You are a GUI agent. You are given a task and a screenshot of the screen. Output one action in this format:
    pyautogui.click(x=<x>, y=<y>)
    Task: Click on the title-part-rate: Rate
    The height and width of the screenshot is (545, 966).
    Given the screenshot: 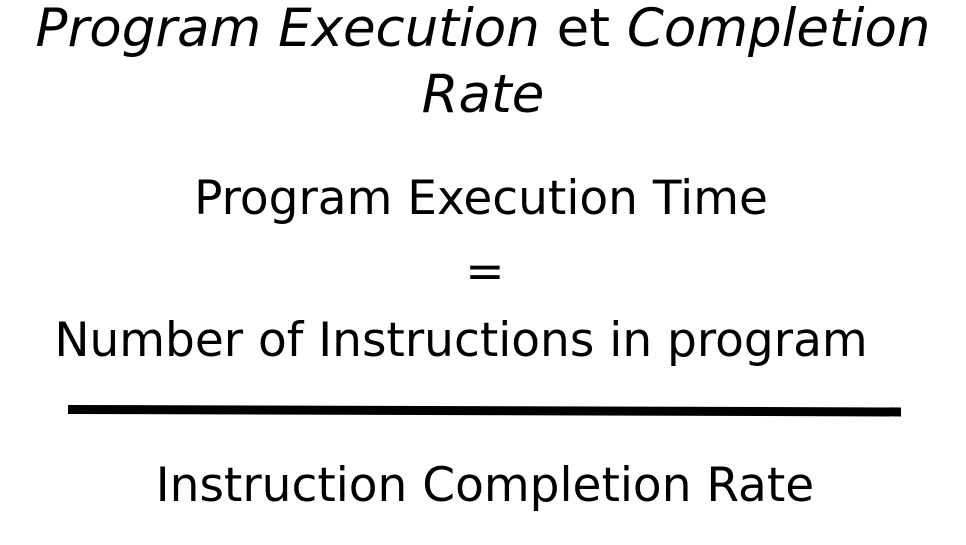 What is the action you would take?
    pyautogui.click(x=483, y=94)
    